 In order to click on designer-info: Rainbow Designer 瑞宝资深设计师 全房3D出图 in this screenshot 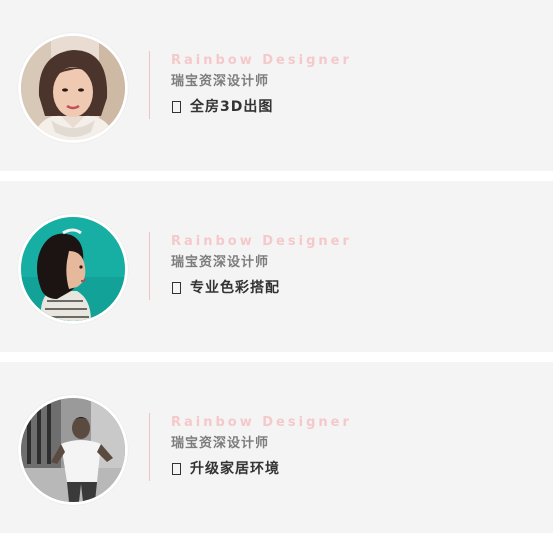, I will do `click(356, 84)`.